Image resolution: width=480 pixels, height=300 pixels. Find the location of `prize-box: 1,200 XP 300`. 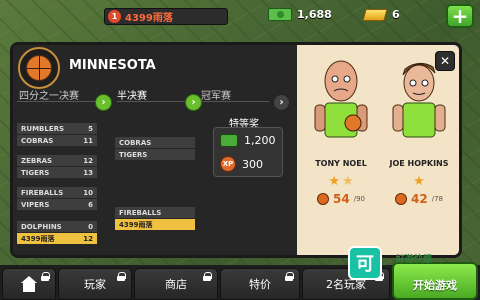

prize-box: 1,200 XP 300 is located at coordinates (248, 152).